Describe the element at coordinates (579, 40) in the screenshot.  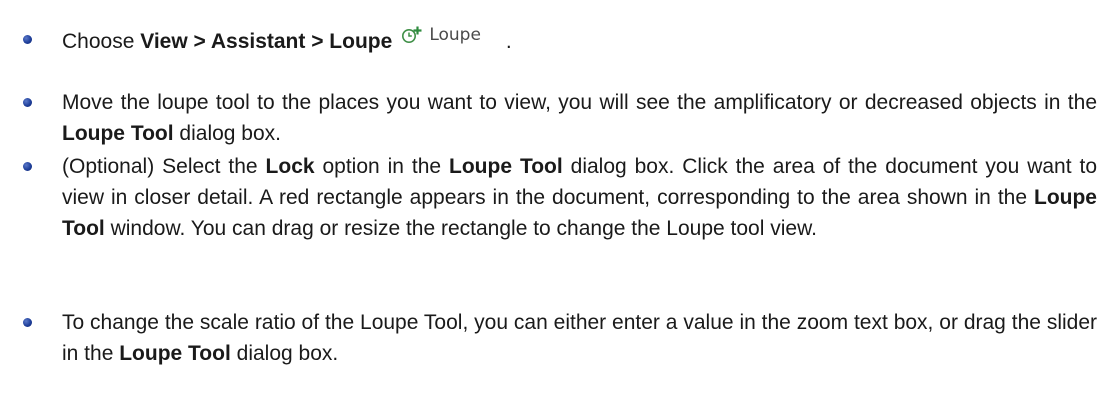
I see `step-text: Choose View > Assistant > Loupe Loupe.` at that location.